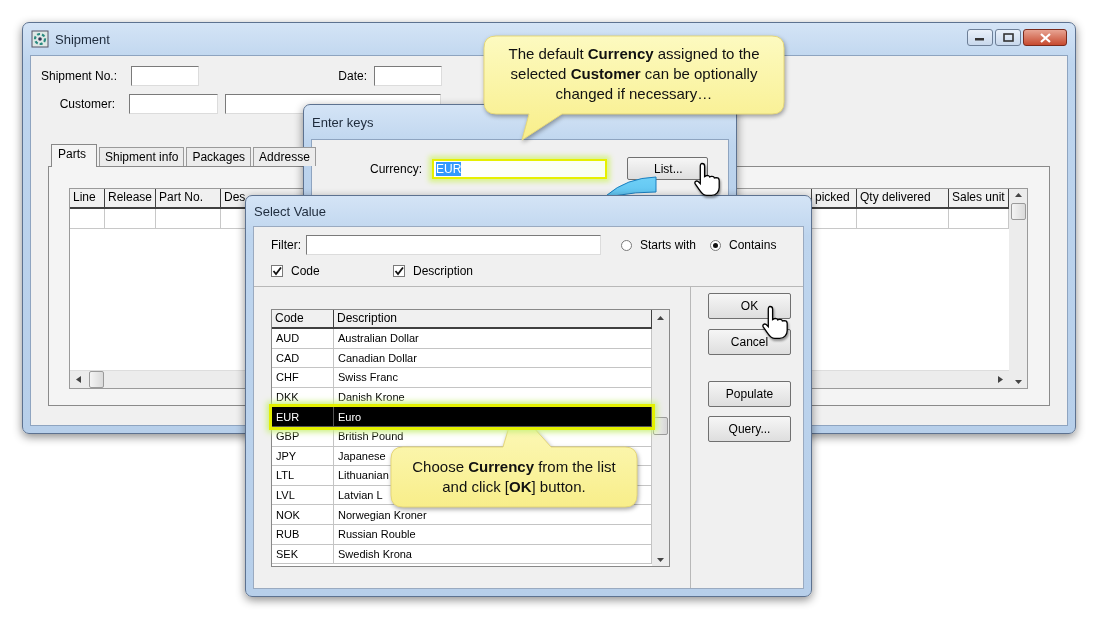 This screenshot has width=1099, height=619. What do you see at coordinates (78, 76) in the screenshot?
I see `field-label: Shipment No.:` at bounding box center [78, 76].